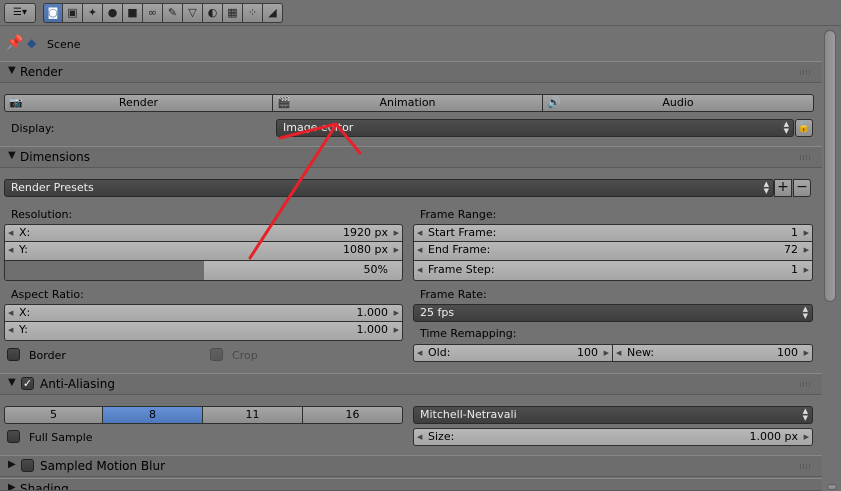  I want to click on annotation-arrow, so click(305, 191).